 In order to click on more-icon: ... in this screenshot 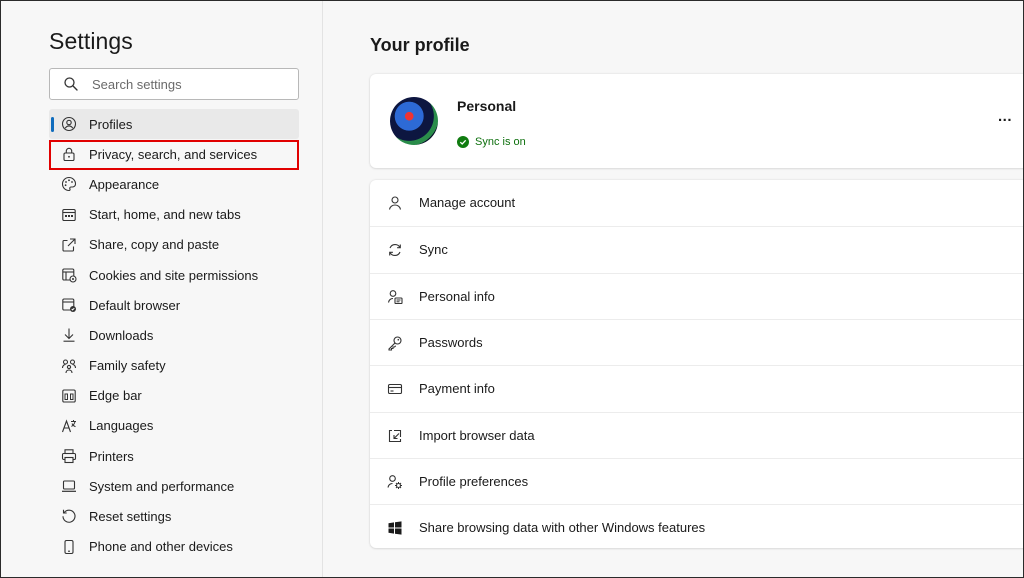, I will do `click(1005, 116)`.